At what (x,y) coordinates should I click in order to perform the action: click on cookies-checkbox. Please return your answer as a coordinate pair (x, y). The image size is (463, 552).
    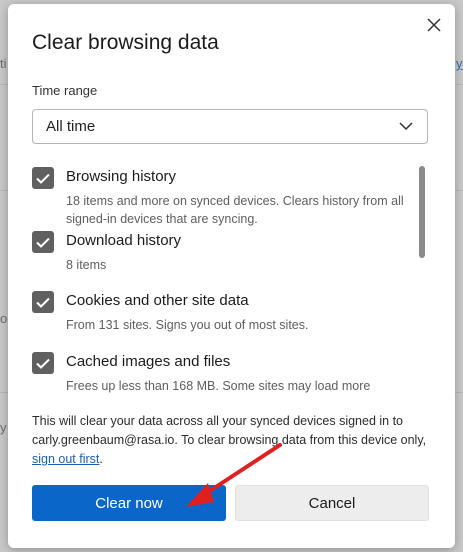
    Looking at the image, I should click on (43, 302).